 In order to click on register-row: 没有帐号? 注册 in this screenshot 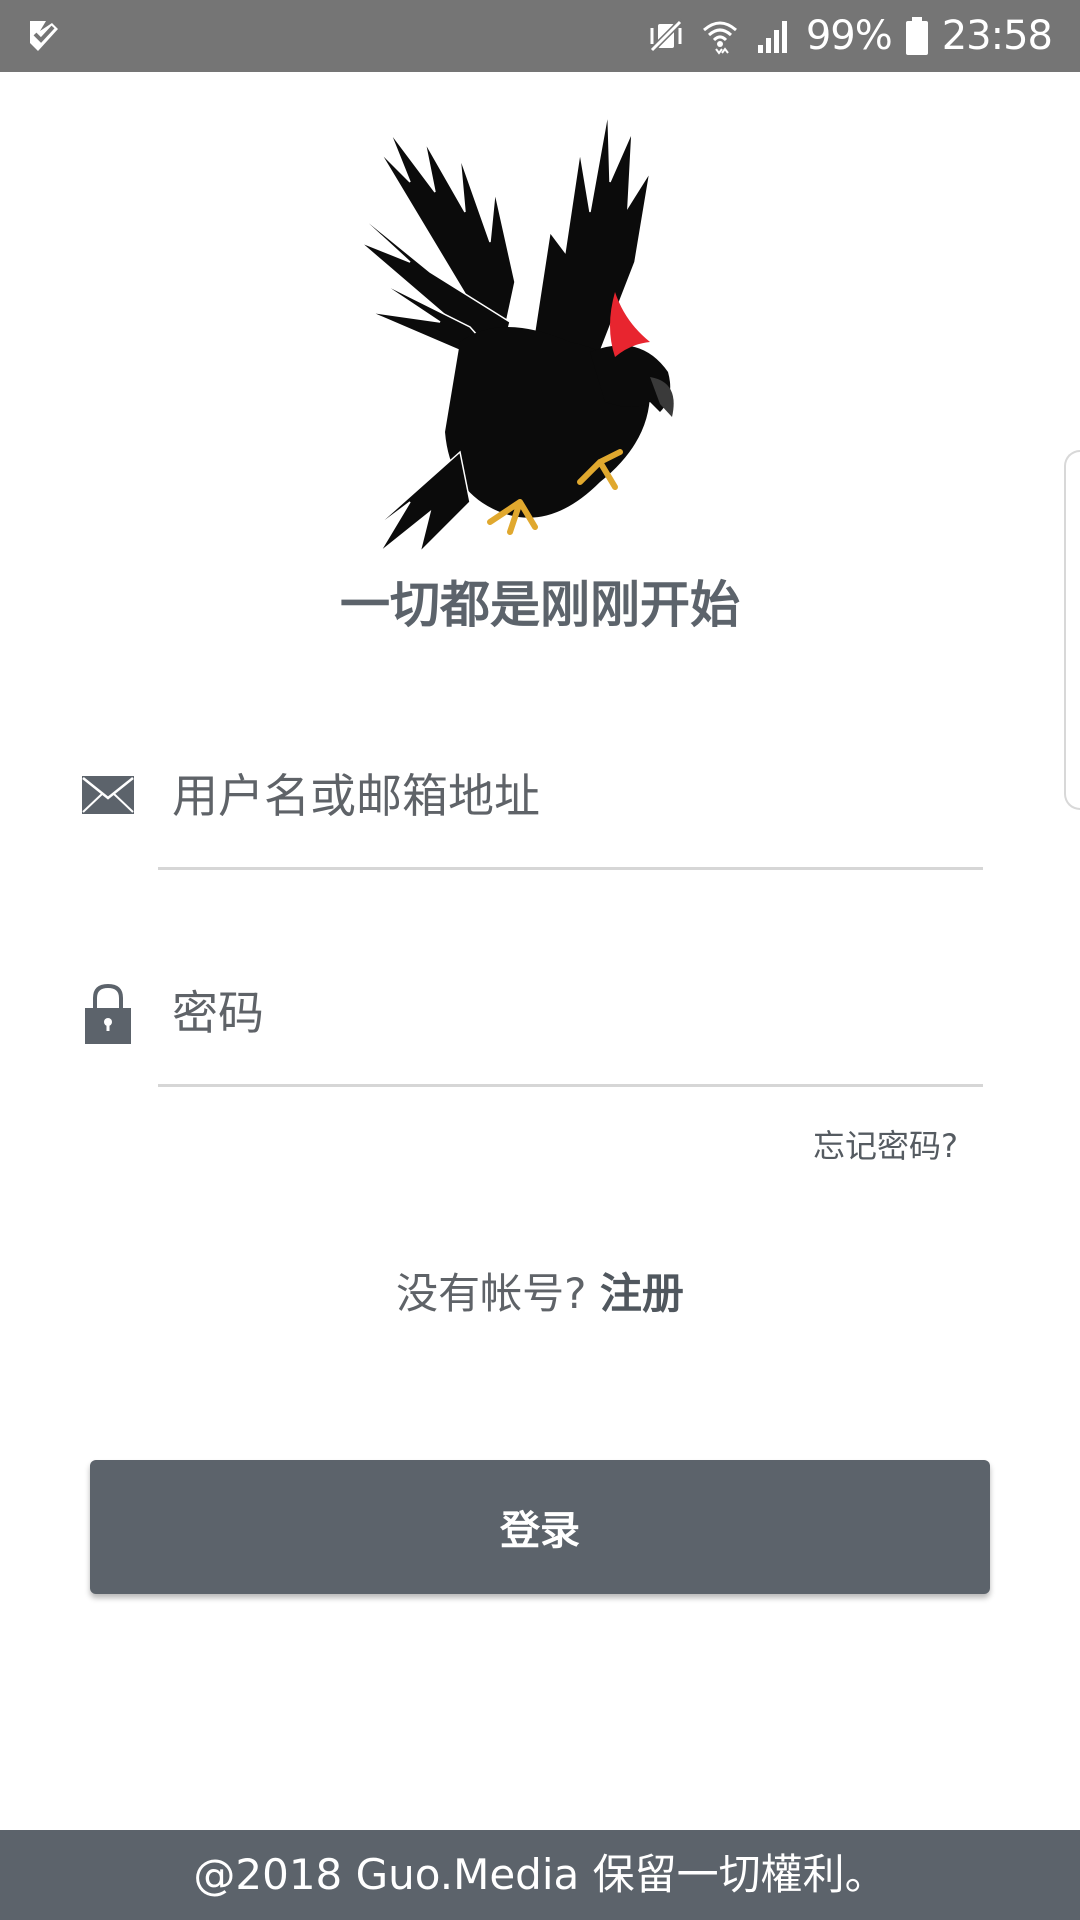, I will do `click(540, 1294)`.